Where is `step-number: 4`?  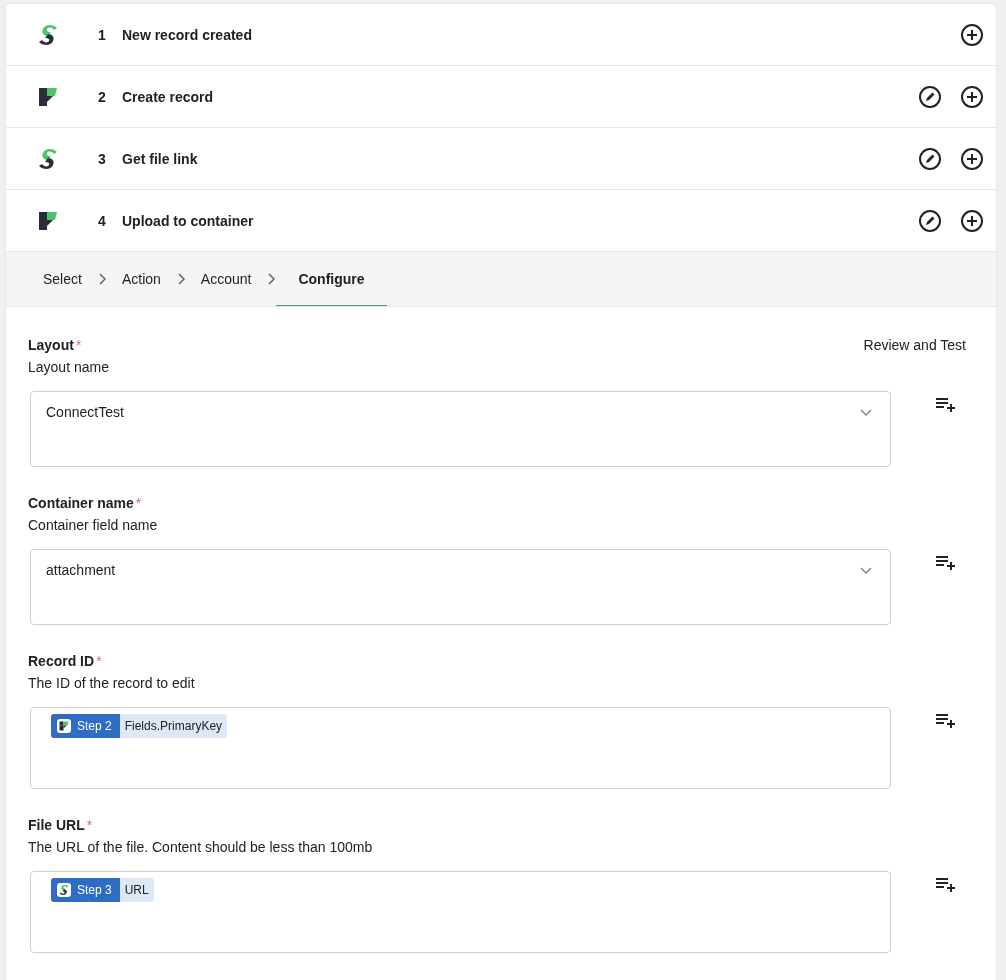
step-number: 4 is located at coordinates (102, 220).